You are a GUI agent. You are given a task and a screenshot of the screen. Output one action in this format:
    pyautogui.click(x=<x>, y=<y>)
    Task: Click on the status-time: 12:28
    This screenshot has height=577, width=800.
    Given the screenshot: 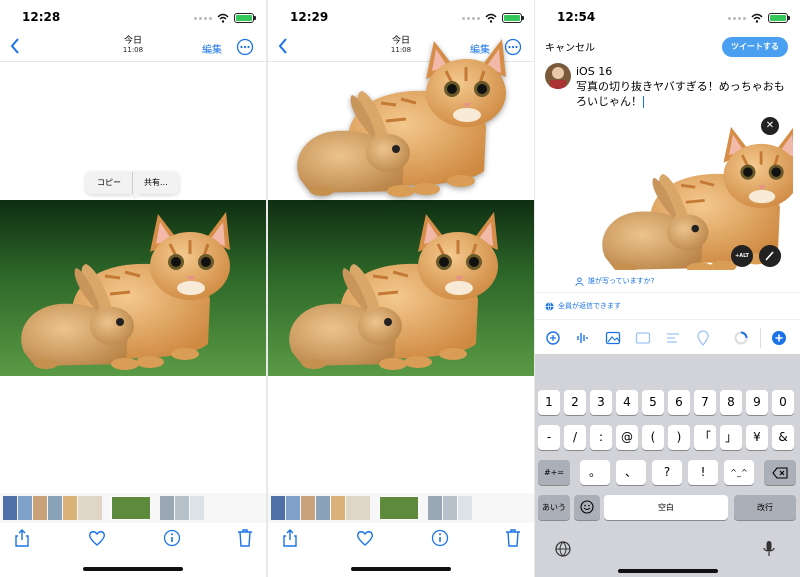 What is the action you would take?
    pyautogui.click(x=41, y=17)
    